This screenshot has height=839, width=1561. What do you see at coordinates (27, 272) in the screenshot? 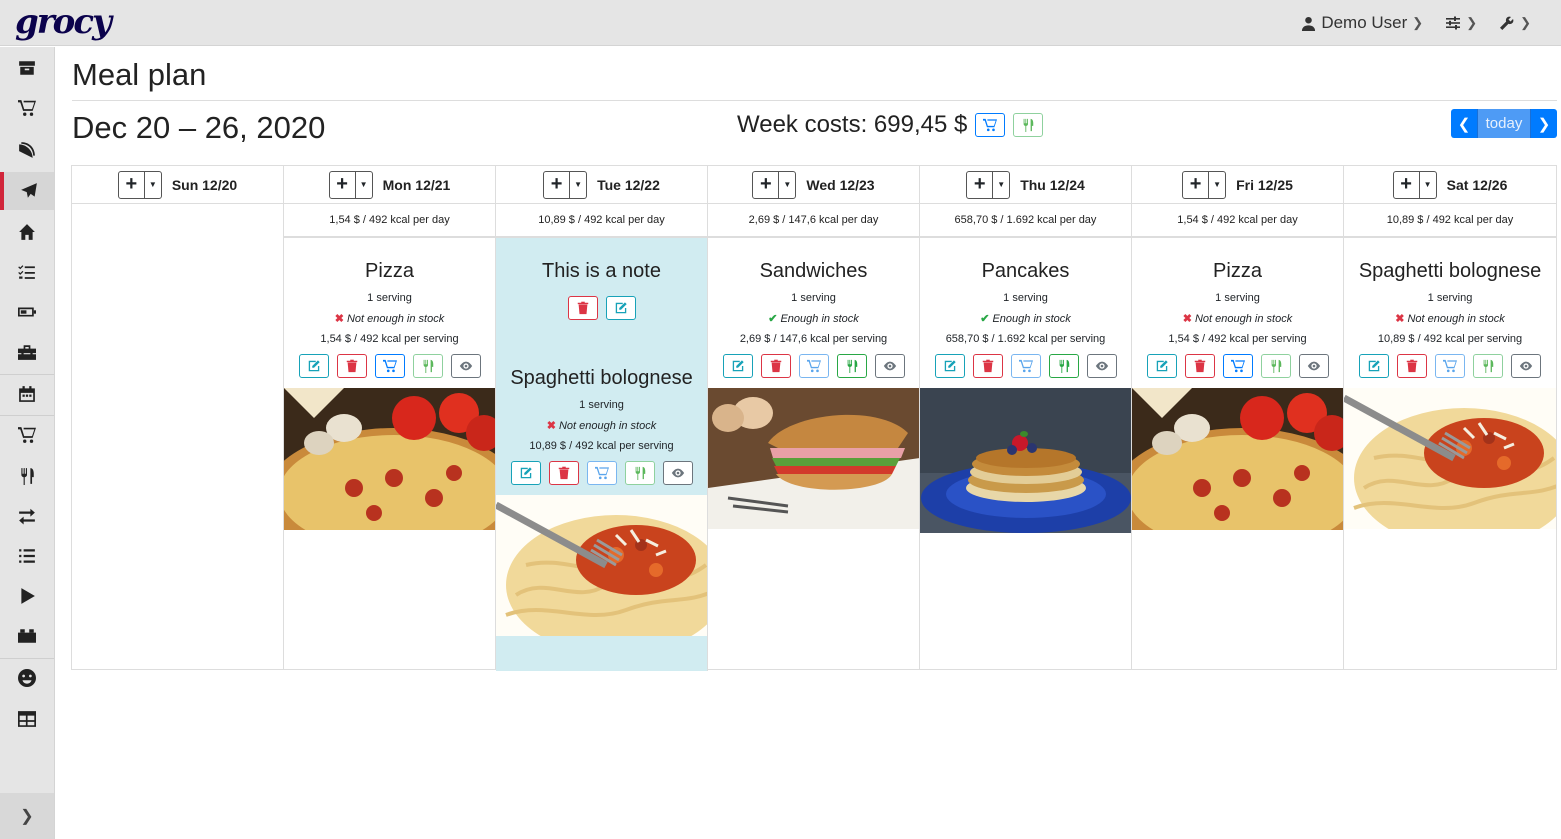
I see `sidebar-item-tasks` at bounding box center [27, 272].